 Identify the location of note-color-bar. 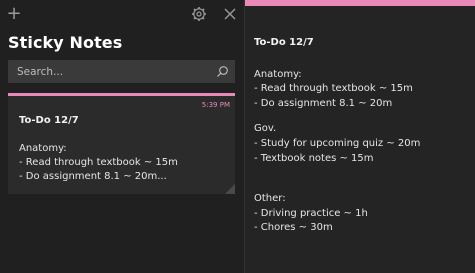
(360, 3).